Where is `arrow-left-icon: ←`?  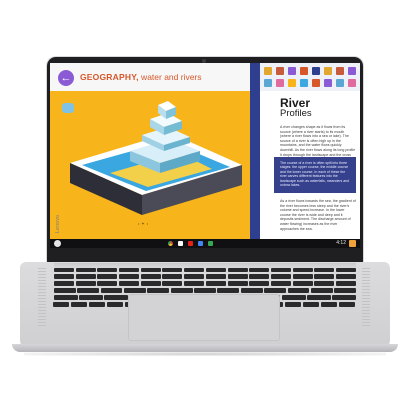 arrow-left-icon: ← is located at coordinates (66, 78).